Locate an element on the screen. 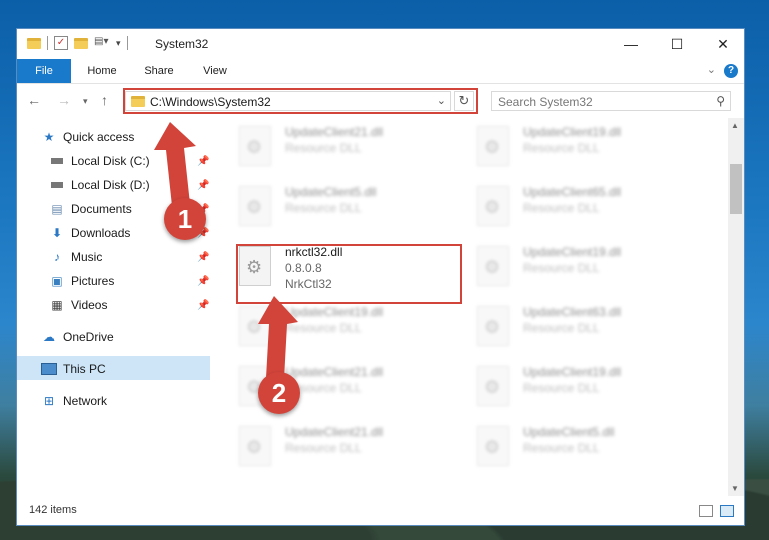  file-item: UpdateClient65.dll Resource DLL is located at coordinates (587, 206).